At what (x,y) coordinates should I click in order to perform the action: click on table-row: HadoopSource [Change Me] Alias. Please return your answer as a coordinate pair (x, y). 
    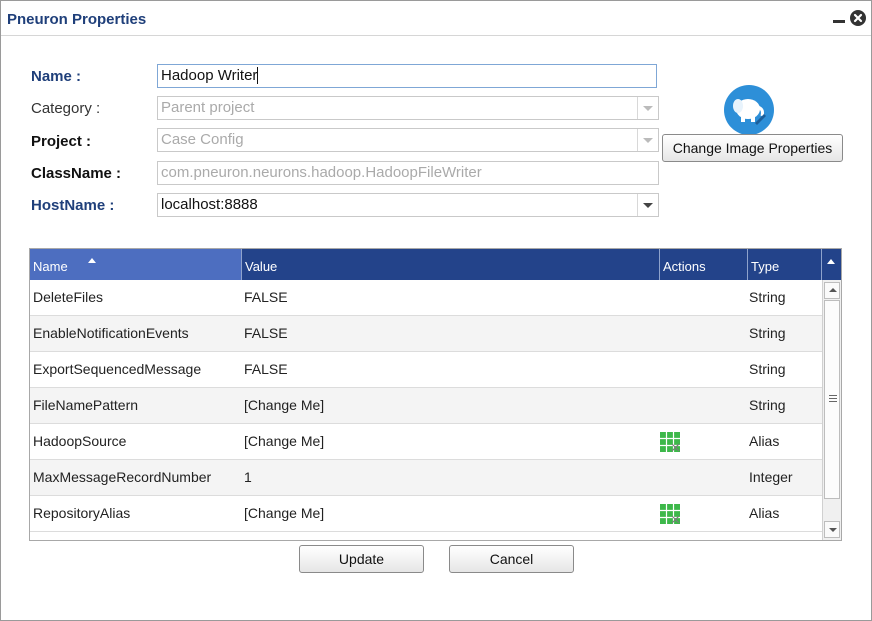
    Looking at the image, I should click on (426, 442).